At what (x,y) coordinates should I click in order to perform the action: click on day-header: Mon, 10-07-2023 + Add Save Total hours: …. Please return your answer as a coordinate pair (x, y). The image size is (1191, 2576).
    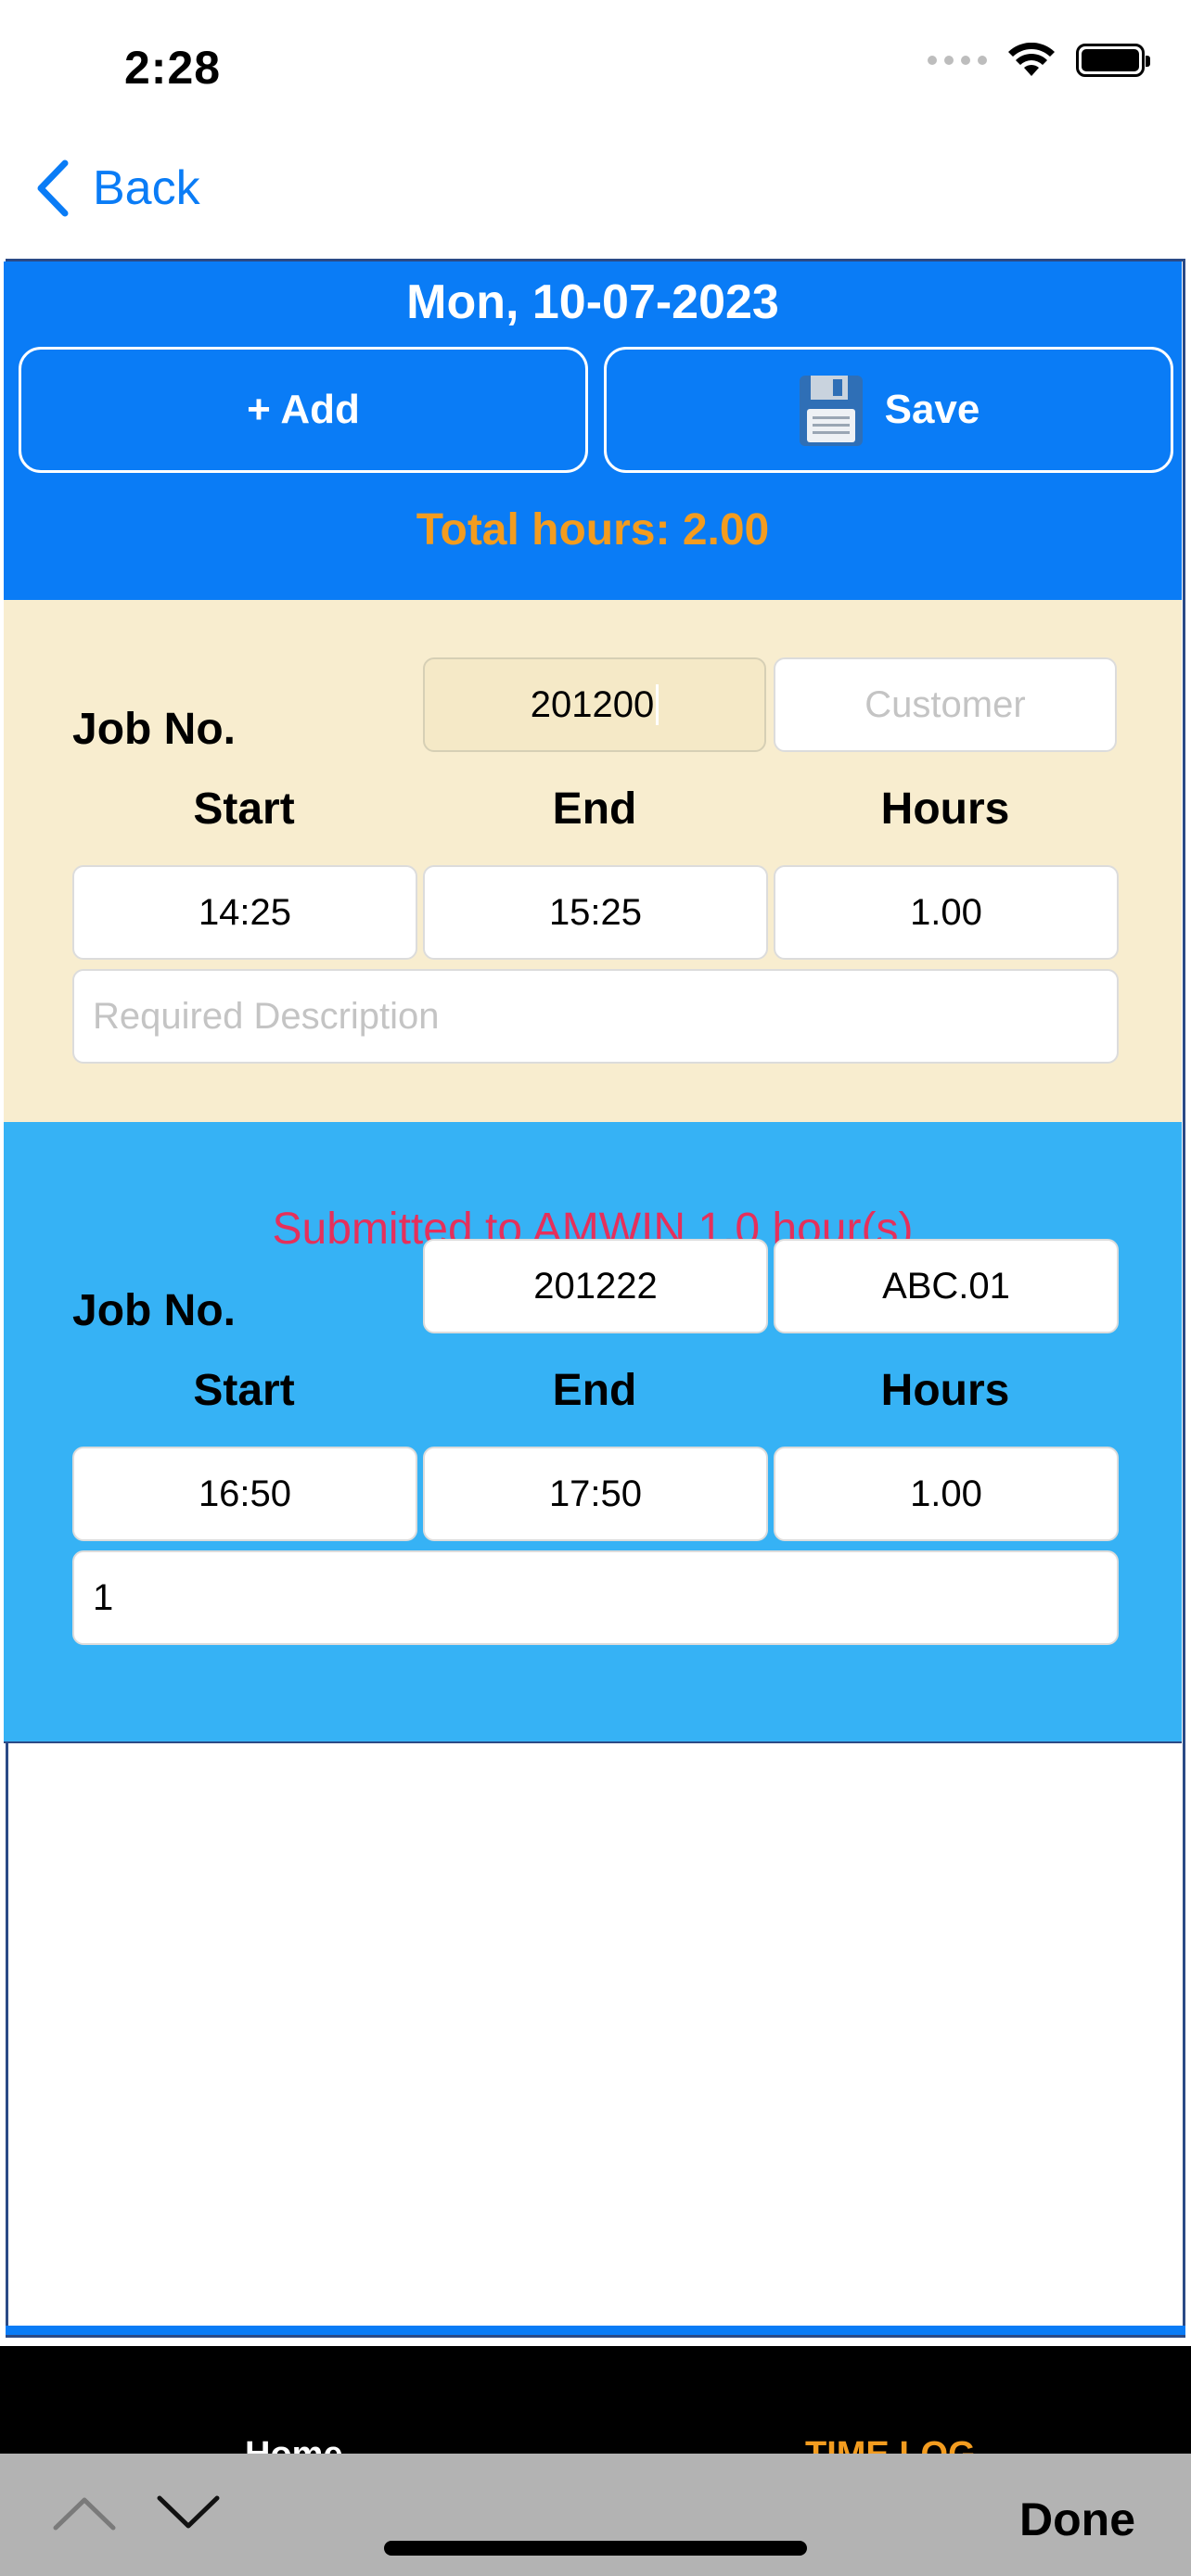
    Looking at the image, I should click on (593, 430).